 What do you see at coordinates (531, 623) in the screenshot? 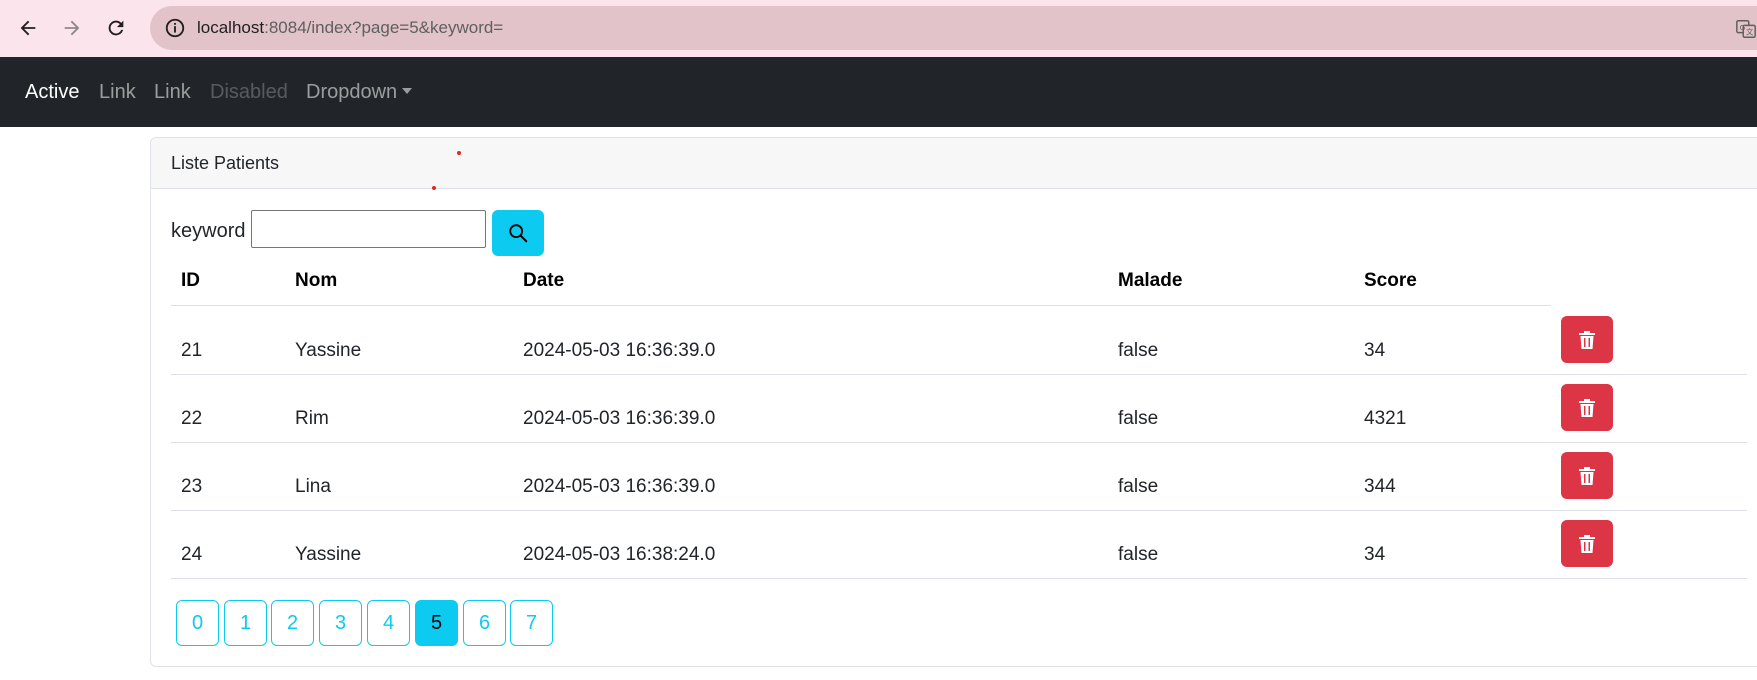
I see `page-button-7: 7` at bounding box center [531, 623].